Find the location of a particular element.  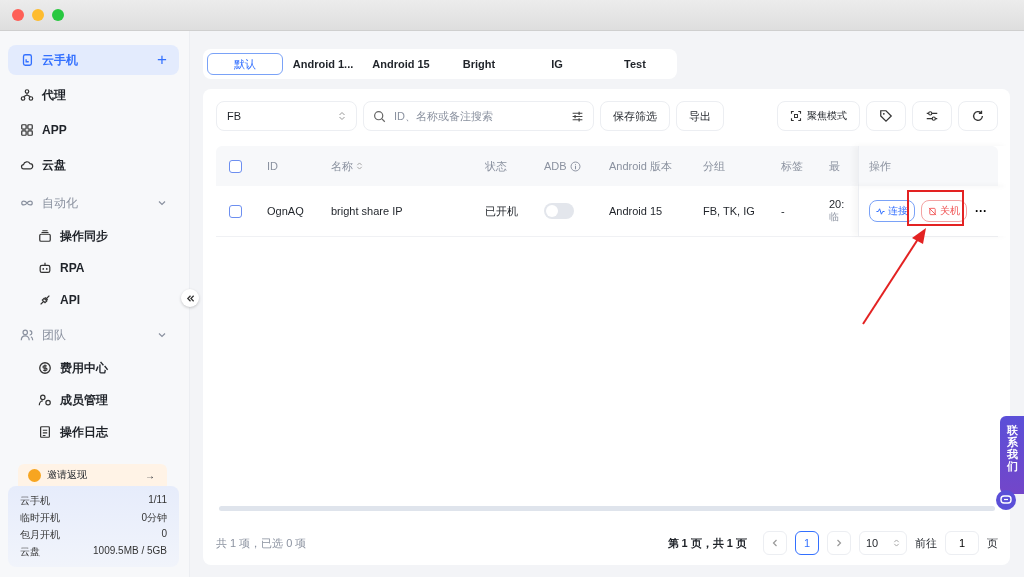

double-chevron-icon is located at coordinates (190, 298).